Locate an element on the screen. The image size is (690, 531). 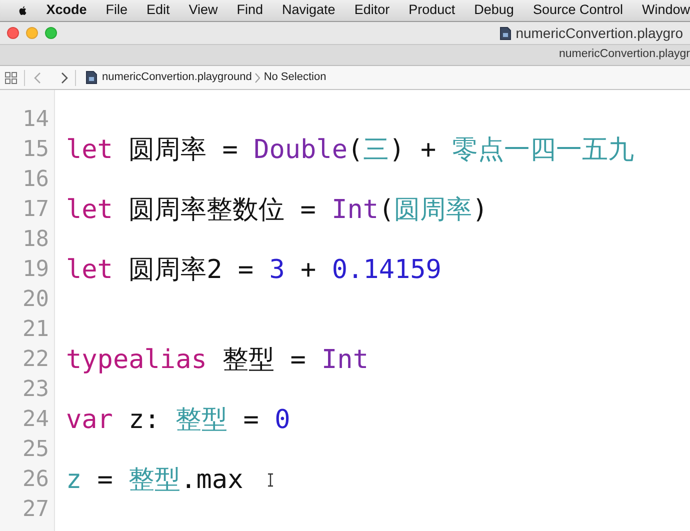
menu-item: Product is located at coordinates (432, 10).